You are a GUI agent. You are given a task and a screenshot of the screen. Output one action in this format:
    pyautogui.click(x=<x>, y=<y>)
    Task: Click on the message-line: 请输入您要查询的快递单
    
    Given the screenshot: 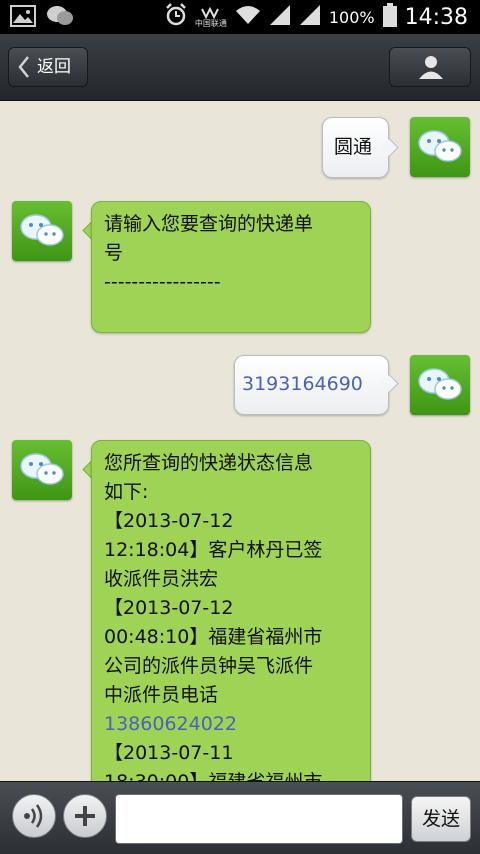 What is the action you would take?
    pyautogui.click(x=209, y=224)
    